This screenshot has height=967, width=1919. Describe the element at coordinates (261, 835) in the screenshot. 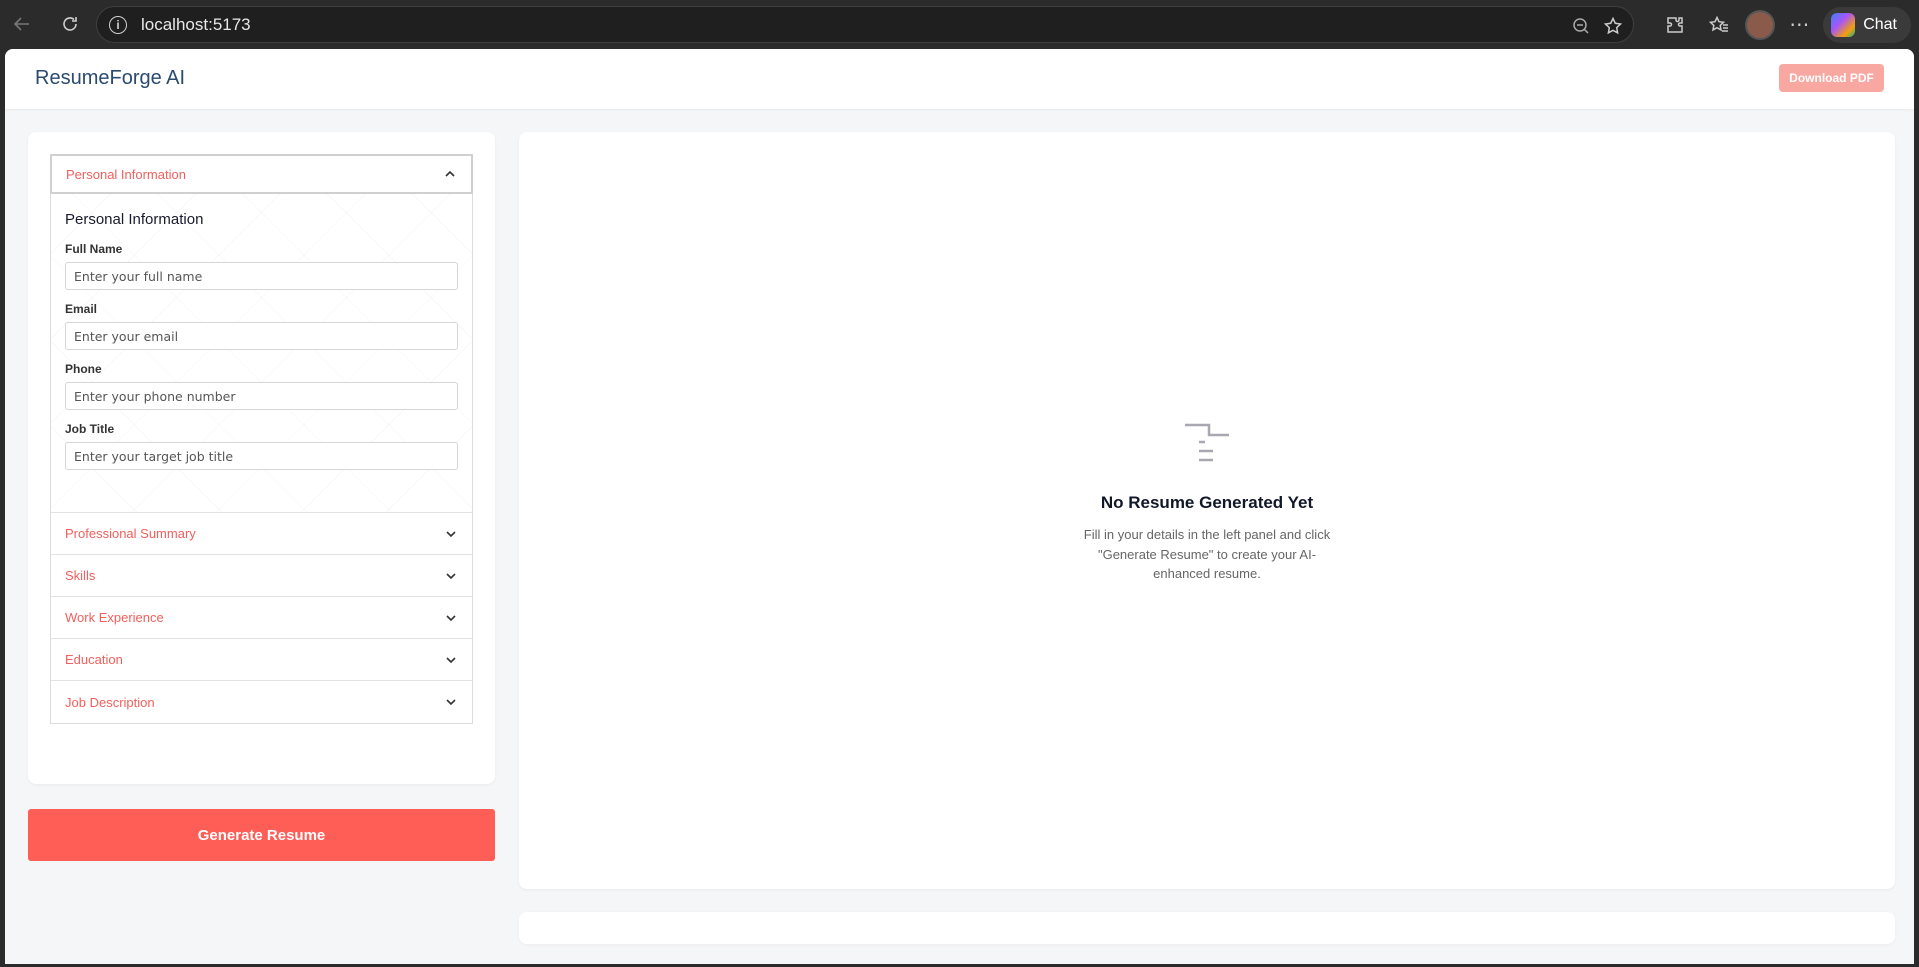

I see `generate-resume-button: Generate Resume` at that location.